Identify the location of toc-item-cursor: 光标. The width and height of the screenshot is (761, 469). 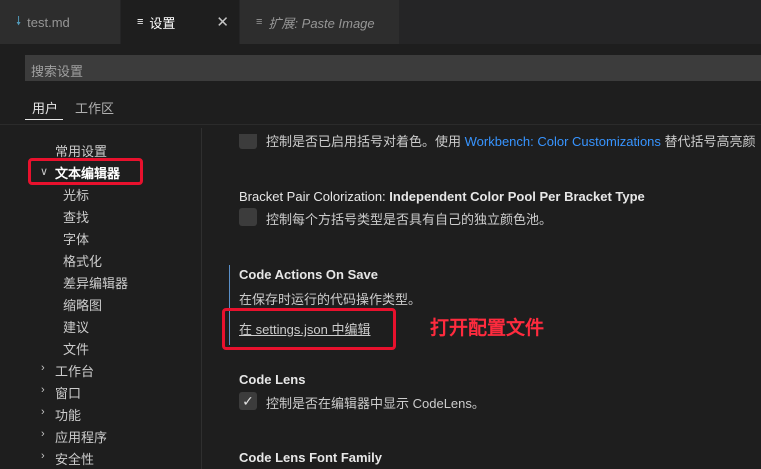
(76, 194).